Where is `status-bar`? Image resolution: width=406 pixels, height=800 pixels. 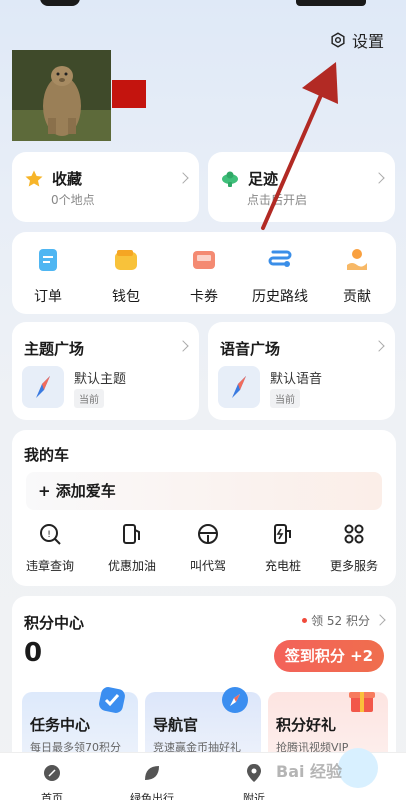 status-bar is located at coordinates (203, 10).